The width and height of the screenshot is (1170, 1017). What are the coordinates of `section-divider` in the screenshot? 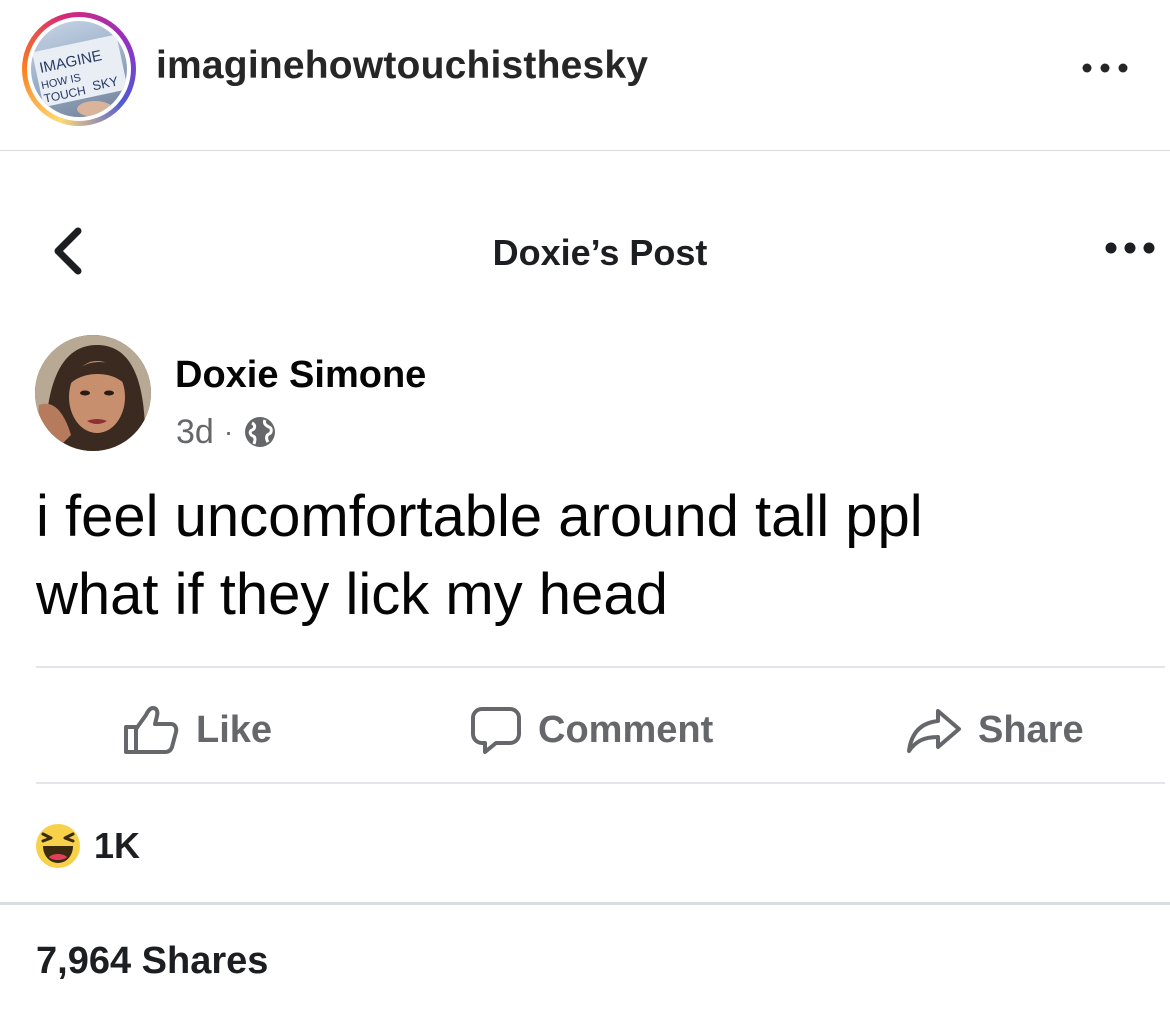 It's located at (585, 903).